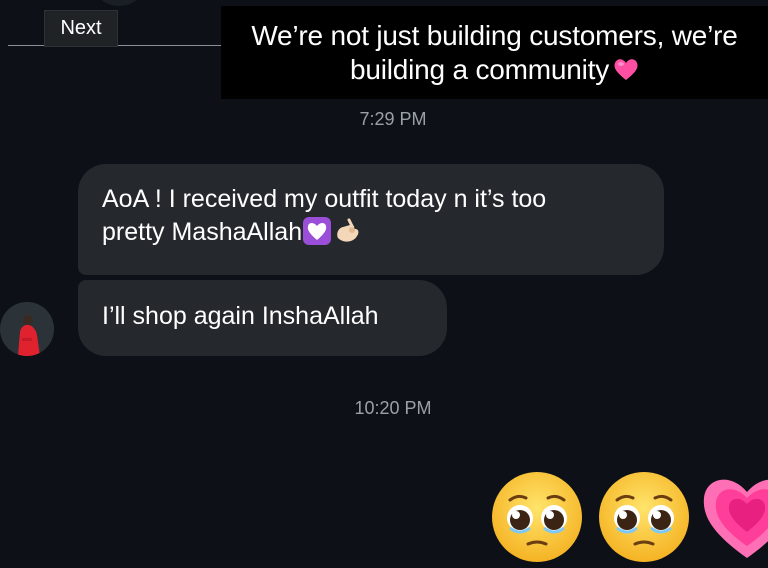 The height and width of the screenshot is (568, 768). What do you see at coordinates (202, 232) in the screenshot?
I see `message-text-line-2: pretty MashaAllah` at bounding box center [202, 232].